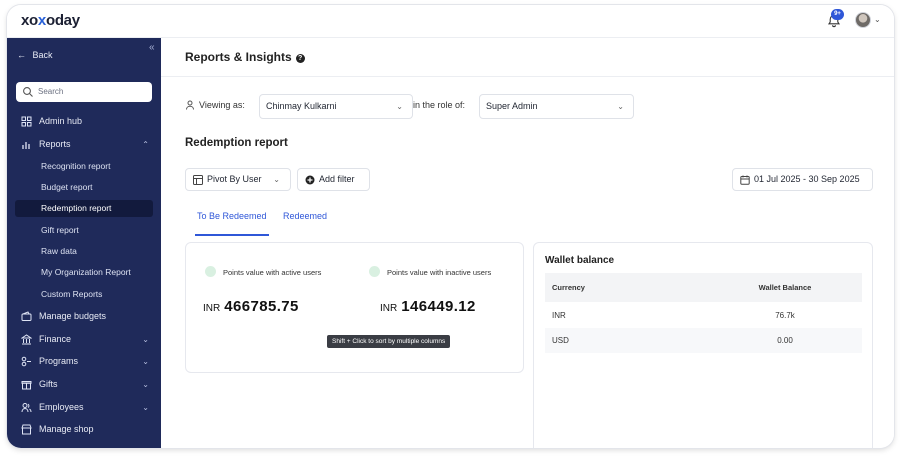 Image resolution: width=901 pixels, height=456 pixels. Describe the element at coordinates (236, 143) in the screenshot. I see `section-title: Redemption report` at that location.